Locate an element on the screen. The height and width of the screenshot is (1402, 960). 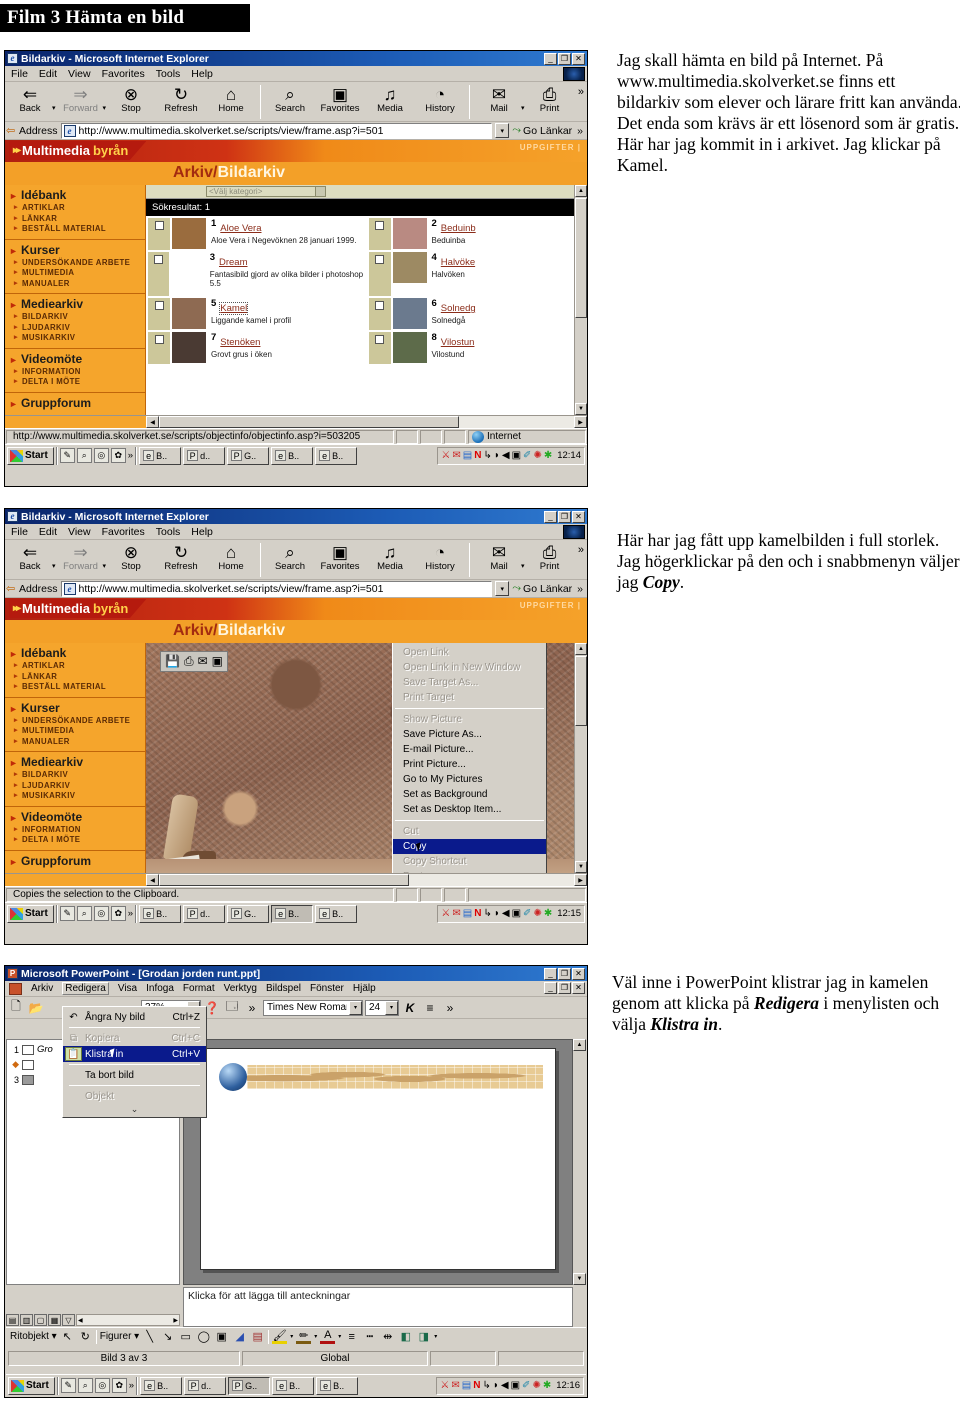
line-dropdown-icon: ▾ is located at coordinates (315, 1336).